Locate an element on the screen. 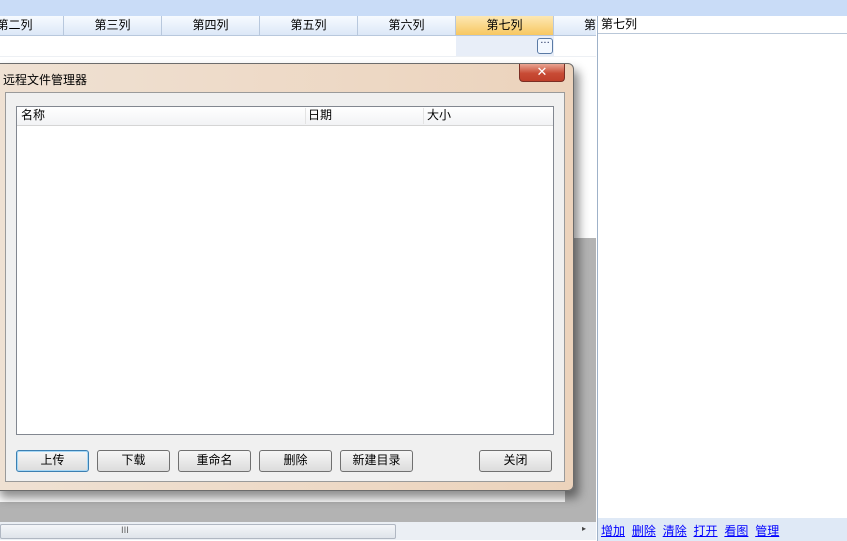 This screenshot has width=847, height=541. top-band is located at coordinates (423, 8).